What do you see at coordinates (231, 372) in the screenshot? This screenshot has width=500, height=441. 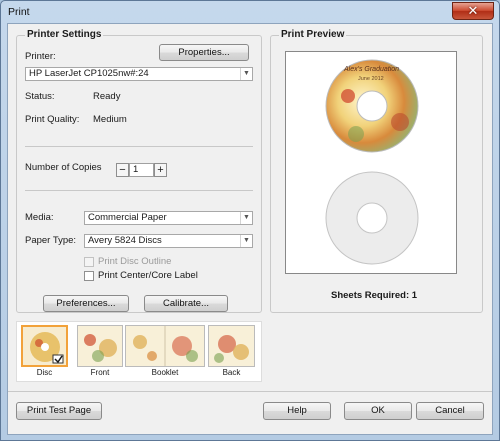 I see `thumb-back-label: Back` at bounding box center [231, 372].